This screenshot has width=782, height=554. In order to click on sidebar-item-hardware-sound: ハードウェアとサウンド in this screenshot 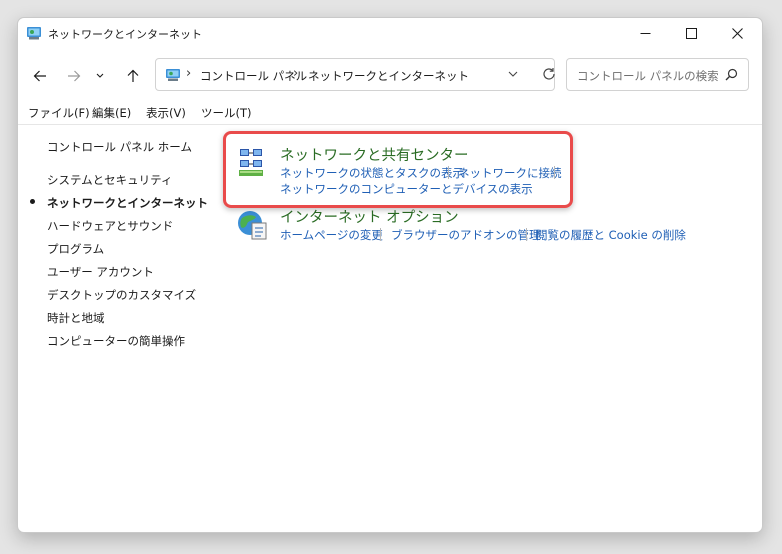, I will do `click(110, 226)`.